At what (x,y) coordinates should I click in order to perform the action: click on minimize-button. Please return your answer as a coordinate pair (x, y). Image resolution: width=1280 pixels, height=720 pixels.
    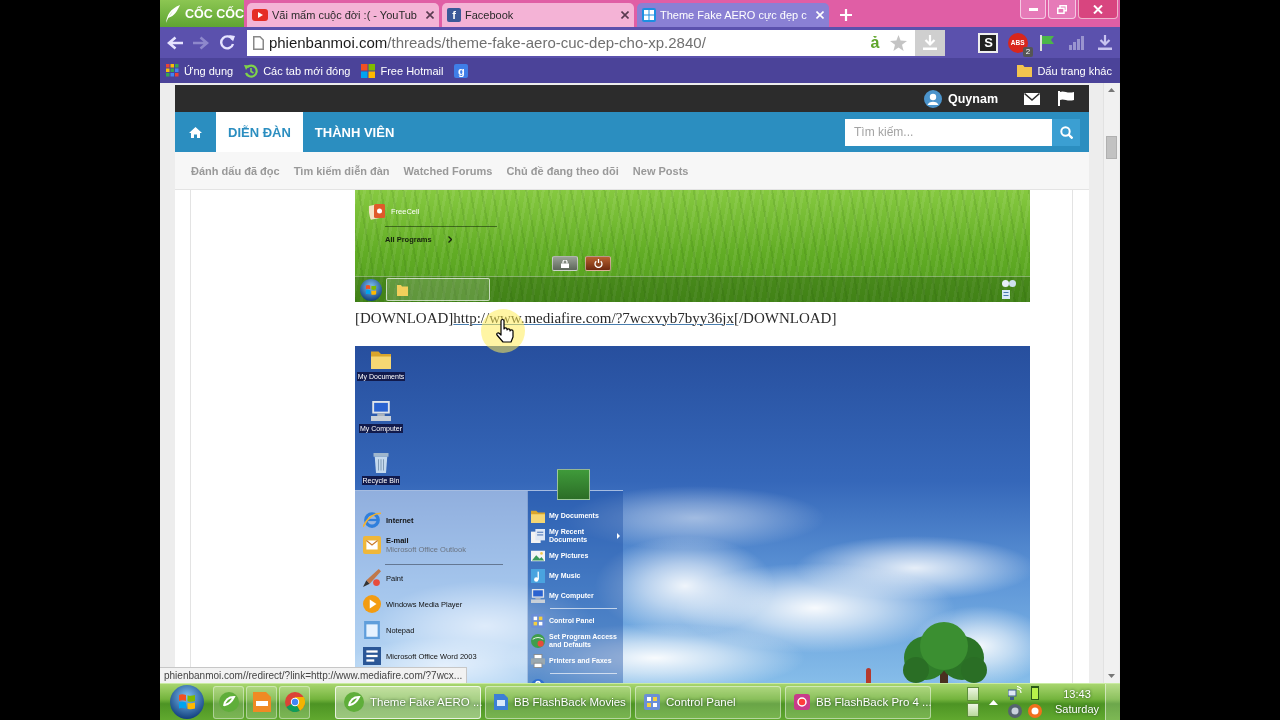
    Looking at the image, I should click on (1033, 9).